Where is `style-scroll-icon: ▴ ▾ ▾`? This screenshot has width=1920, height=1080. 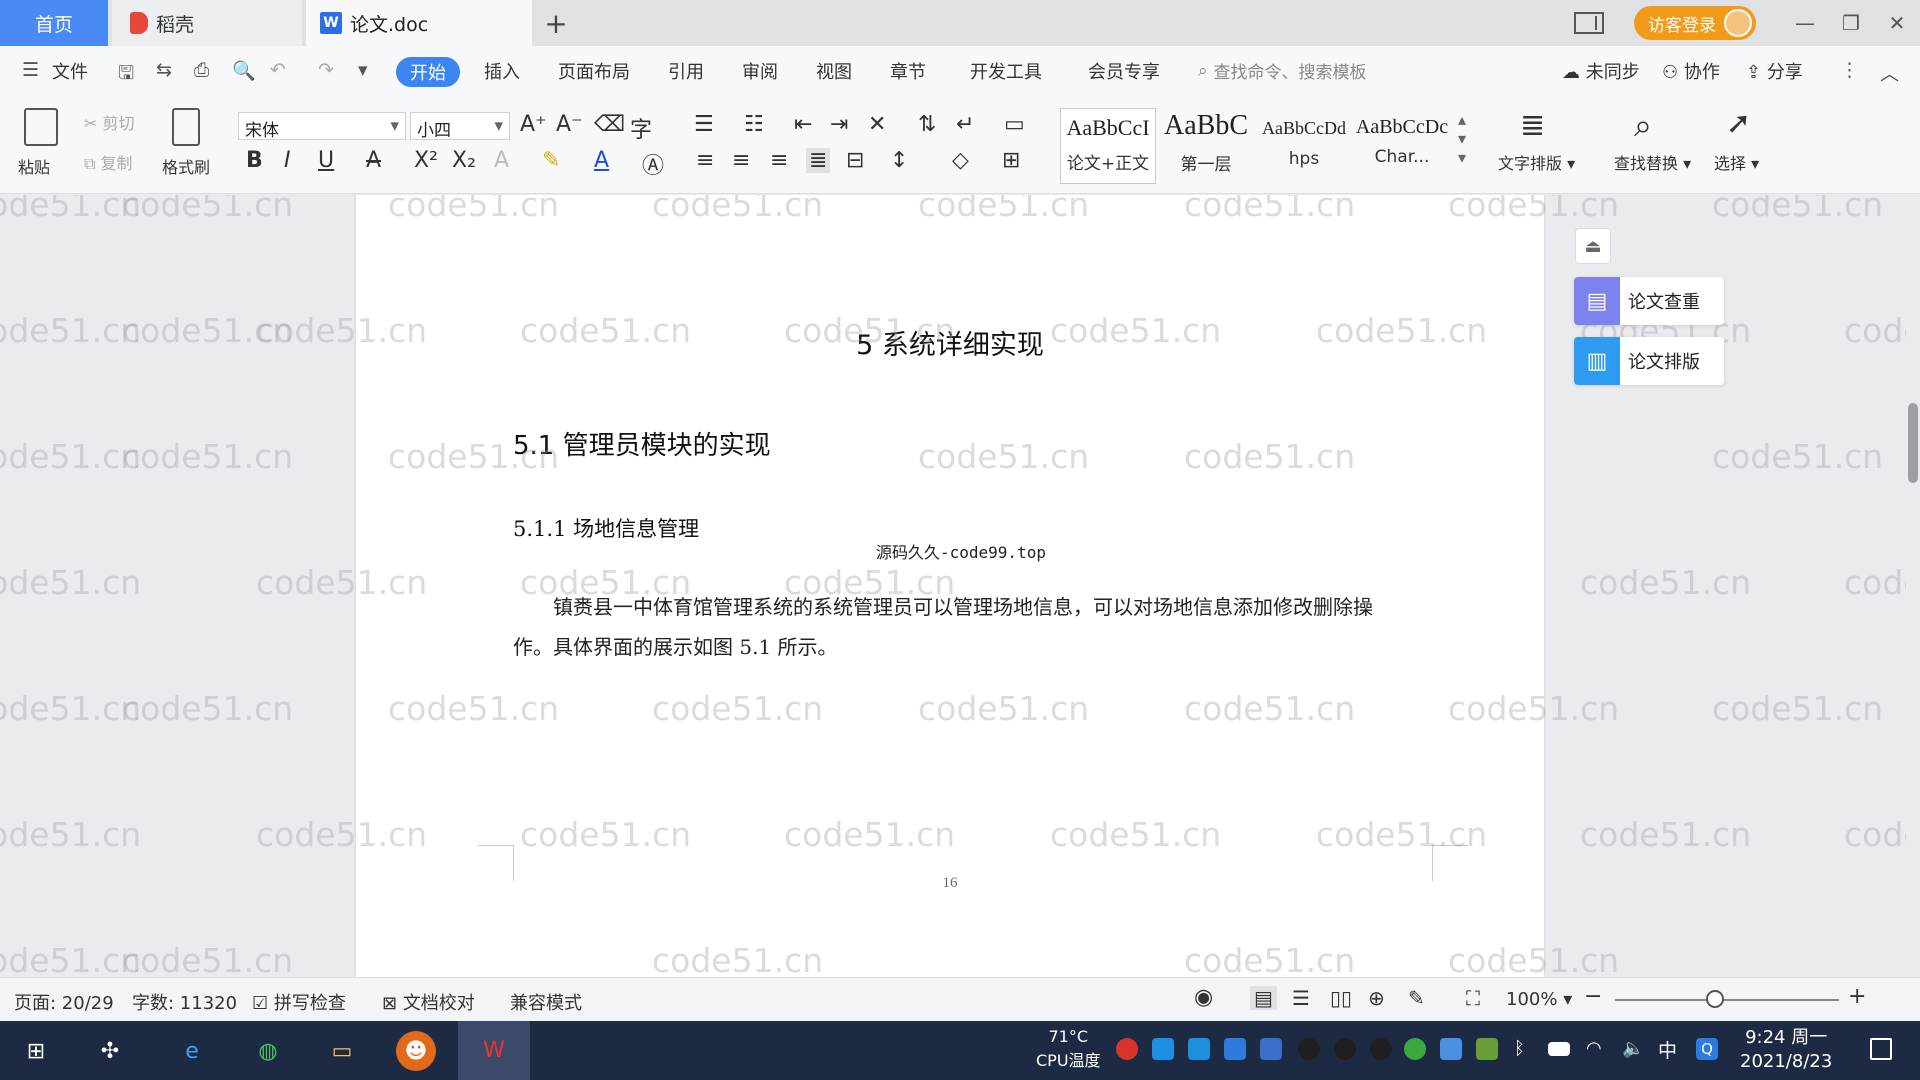
style-scroll-icon: ▴ ▾ ▾ is located at coordinates (1462, 138).